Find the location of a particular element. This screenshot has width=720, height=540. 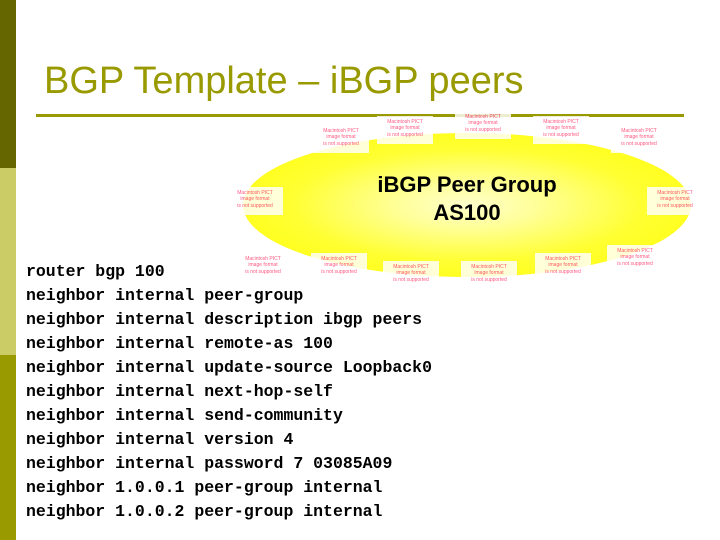

config-line: neighbor internal send-community is located at coordinates (184, 415).